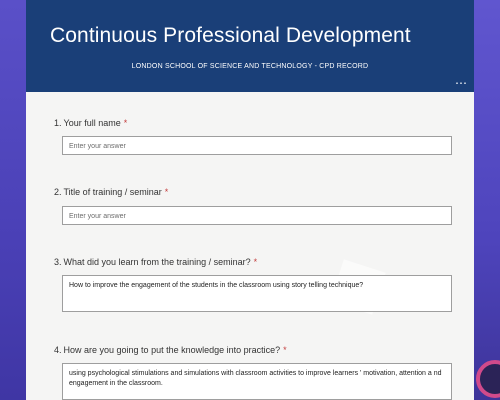 The image size is (500, 400). I want to click on more-horizontal-icon: ⋯, so click(461, 83).